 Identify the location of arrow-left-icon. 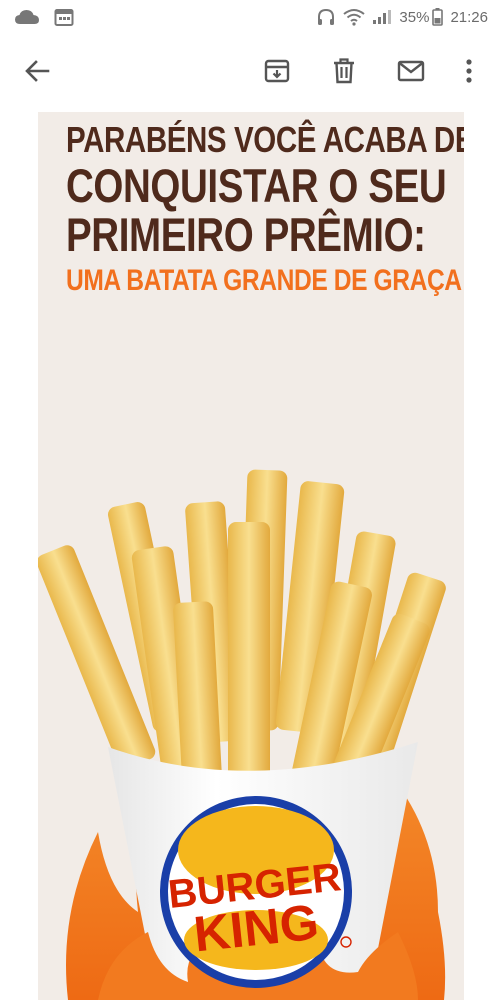
(37, 73).